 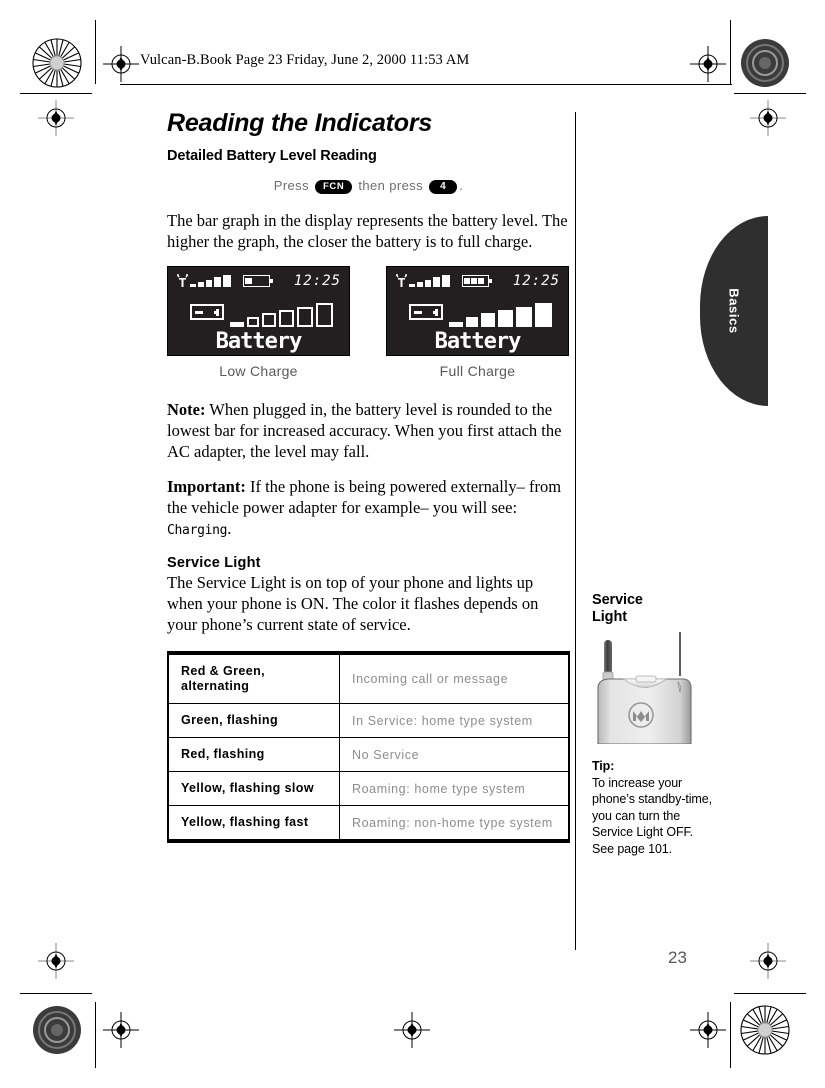 I want to click on registration-cross-top-left, so click(x=121, y=64).